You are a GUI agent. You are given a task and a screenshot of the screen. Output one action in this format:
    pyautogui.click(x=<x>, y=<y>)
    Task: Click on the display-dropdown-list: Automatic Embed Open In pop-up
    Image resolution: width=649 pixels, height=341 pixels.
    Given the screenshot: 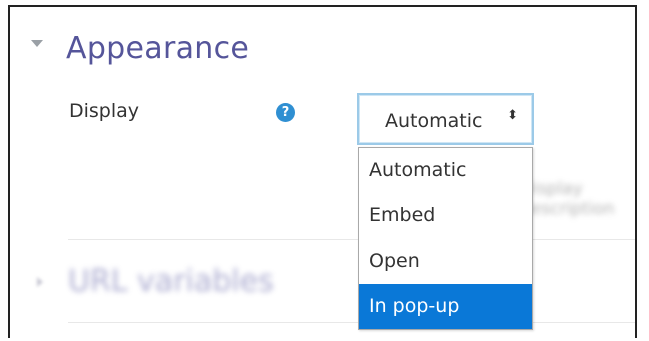 What is the action you would take?
    pyautogui.click(x=445, y=238)
    